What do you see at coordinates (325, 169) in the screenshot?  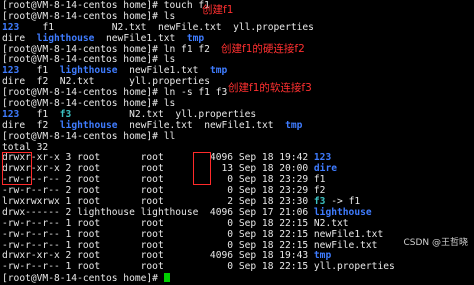 I see `ll-row-name: dire` at bounding box center [325, 169].